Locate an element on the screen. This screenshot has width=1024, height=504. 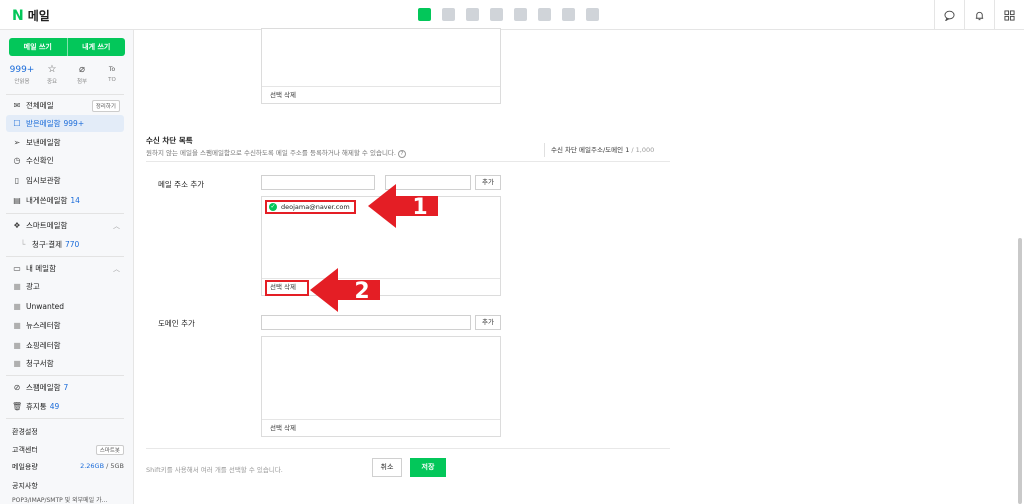
email-add-button: 추가 is located at coordinates (488, 182).